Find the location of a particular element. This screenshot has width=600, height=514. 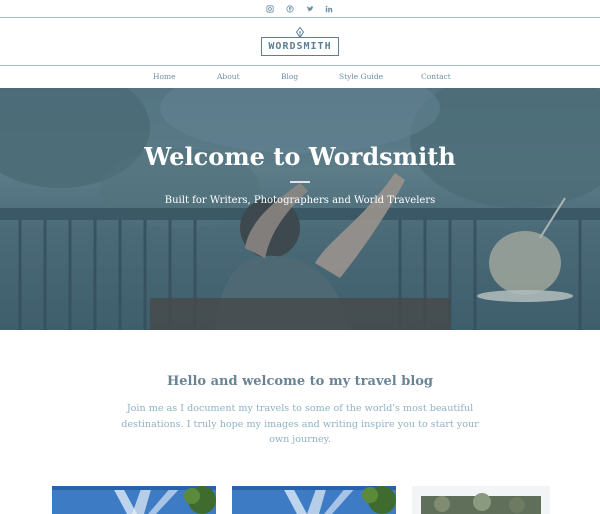

nav-item-style-guide: Style Guide is located at coordinates (361, 76).